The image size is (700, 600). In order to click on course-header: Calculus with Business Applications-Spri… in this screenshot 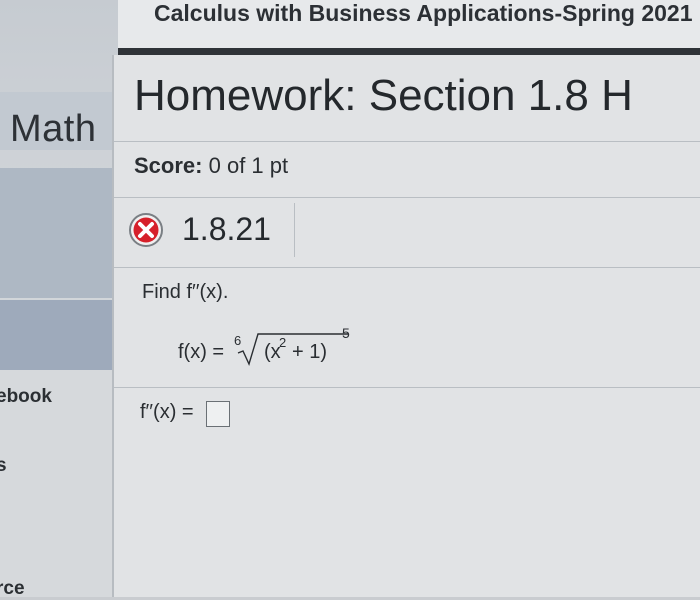, I will do `click(409, 27)`.